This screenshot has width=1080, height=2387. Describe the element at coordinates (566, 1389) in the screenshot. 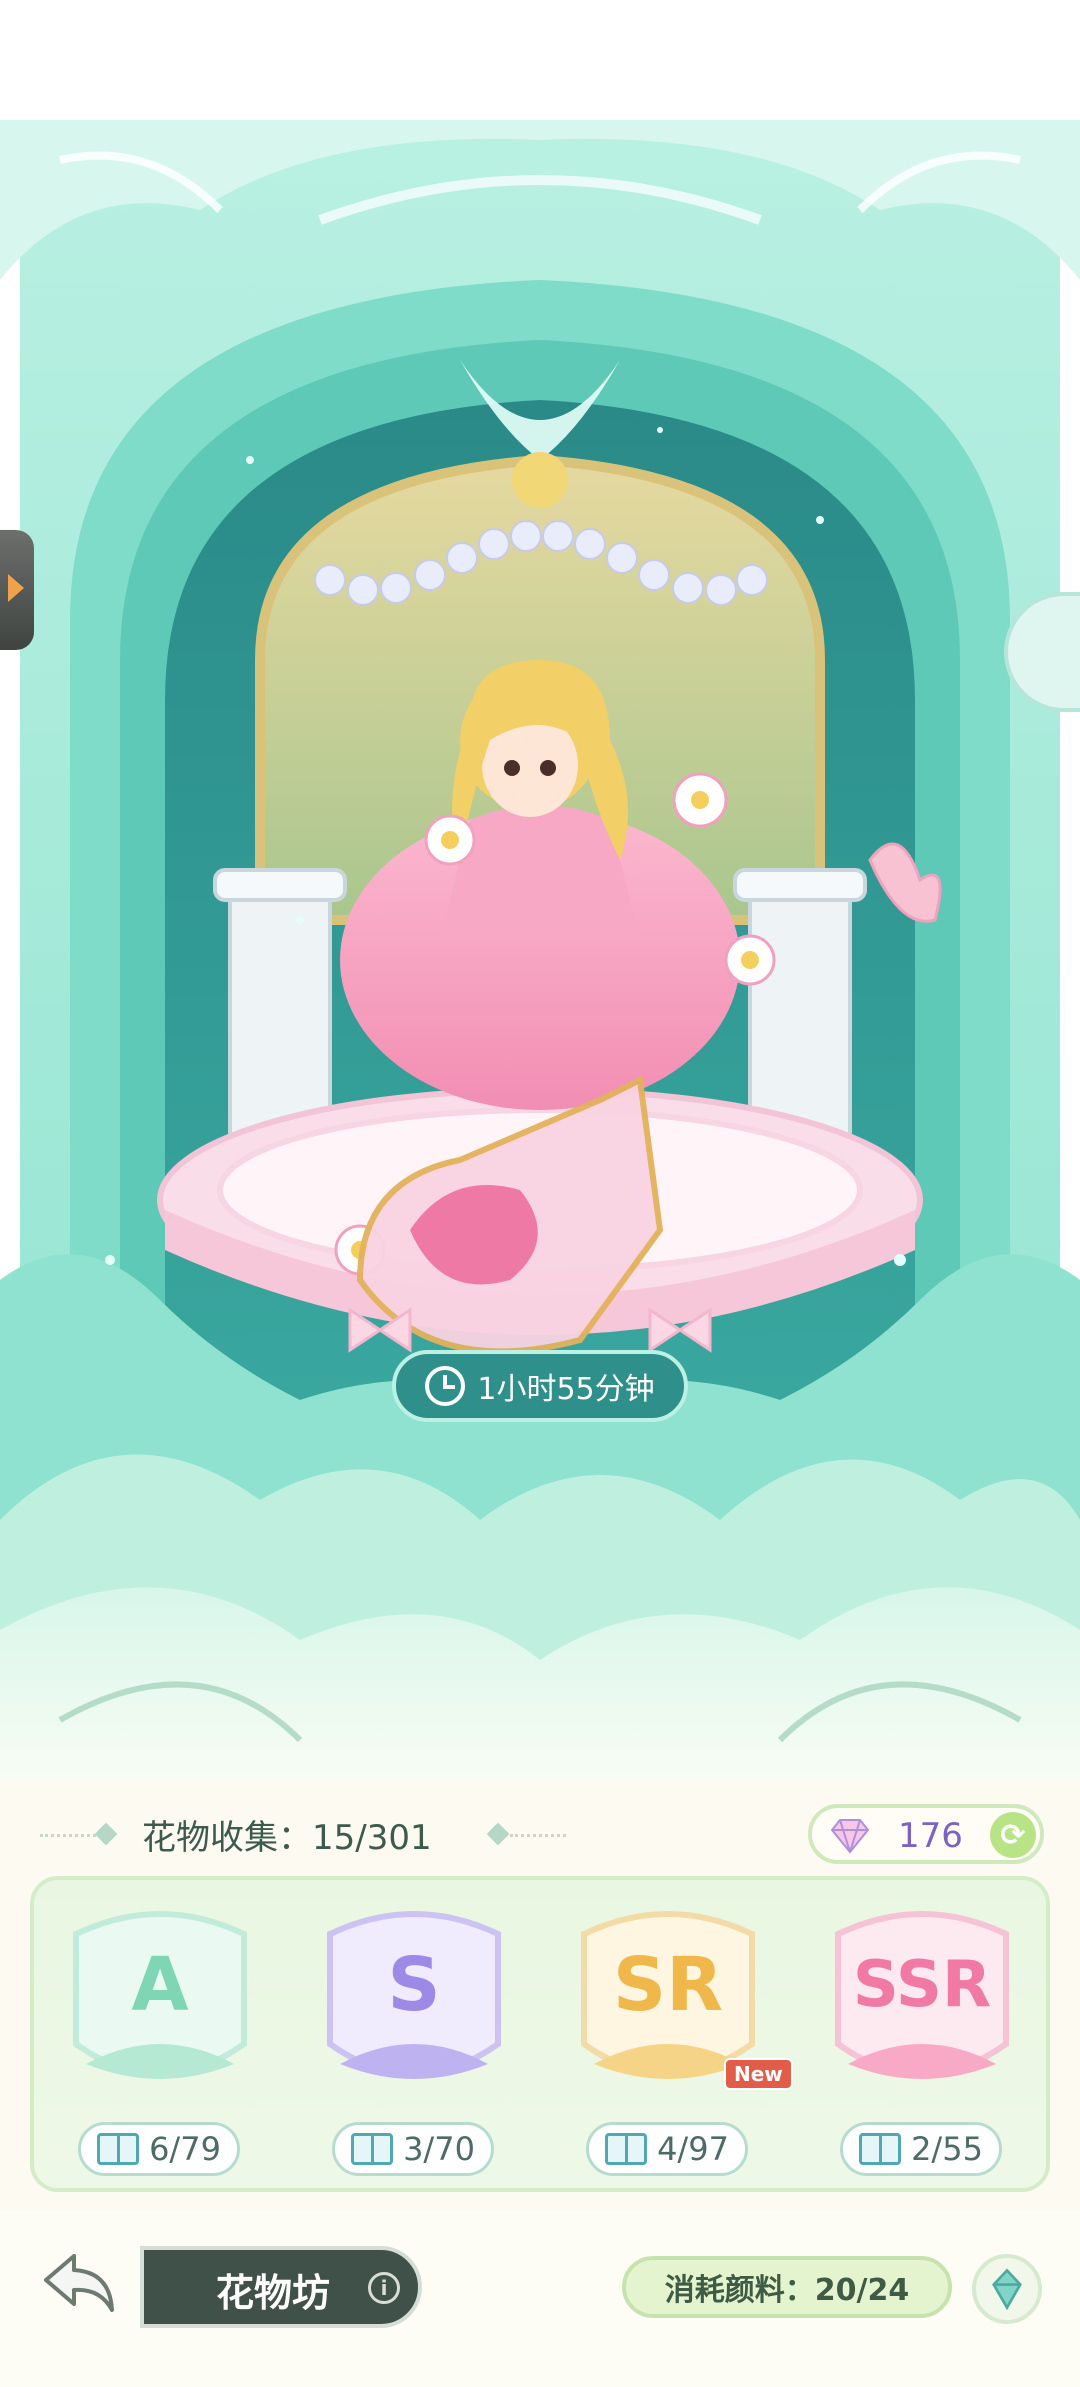

I see `timer-text: 1小时55分钟` at that location.